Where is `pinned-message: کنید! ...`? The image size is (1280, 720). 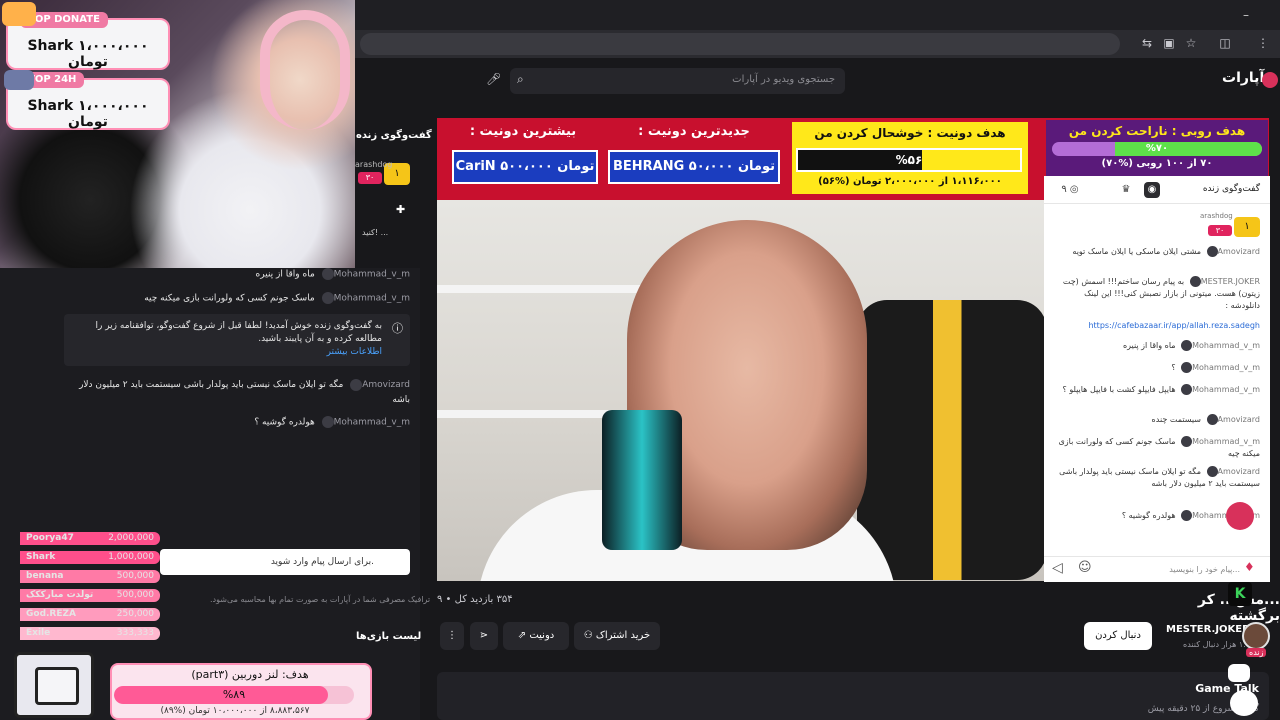 pinned-message: کنید! ... is located at coordinates (375, 232).